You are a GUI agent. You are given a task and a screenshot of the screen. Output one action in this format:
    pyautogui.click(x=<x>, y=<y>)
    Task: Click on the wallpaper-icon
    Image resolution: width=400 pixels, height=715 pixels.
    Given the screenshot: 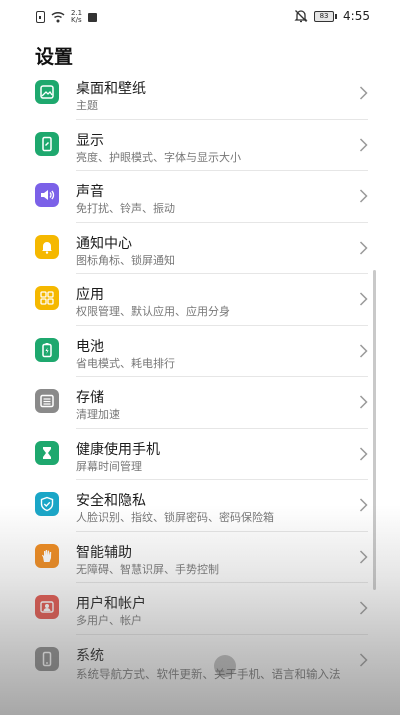 What is the action you would take?
    pyautogui.click(x=47, y=92)
    